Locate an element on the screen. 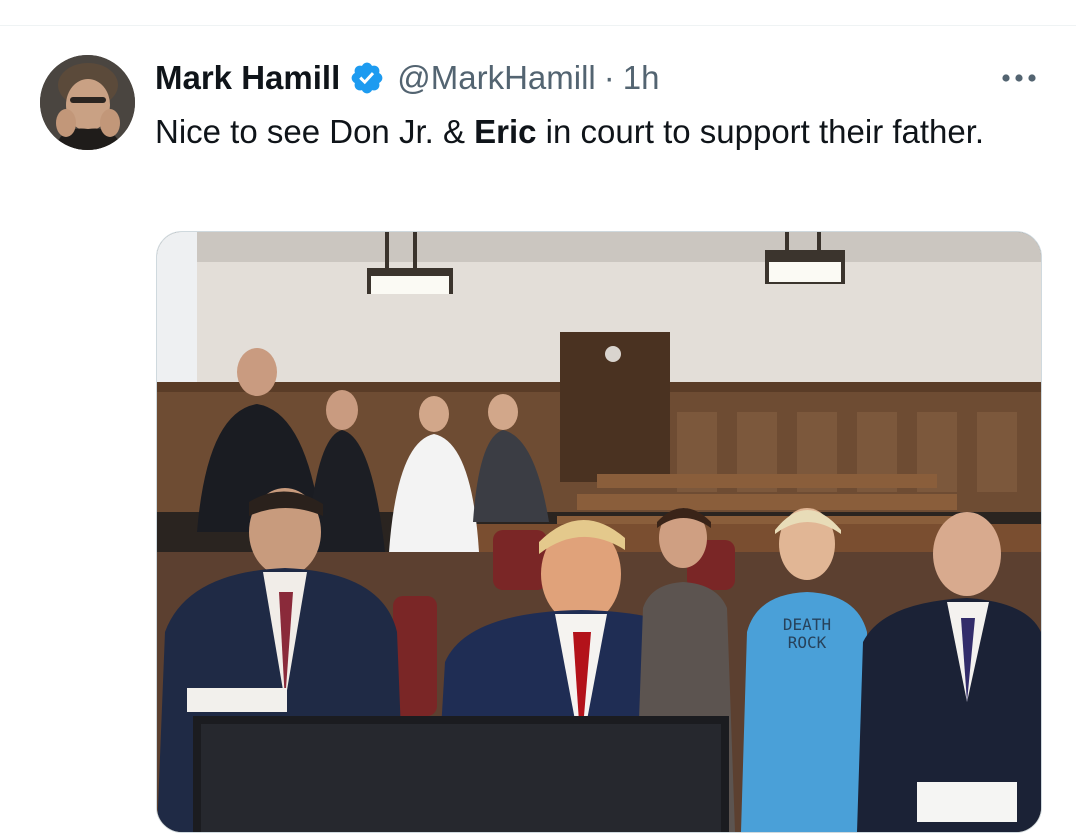 The height and width of the screenshot is (833, 1076). shirt-text-line1: DEATH is located at coordinates (807, 624).